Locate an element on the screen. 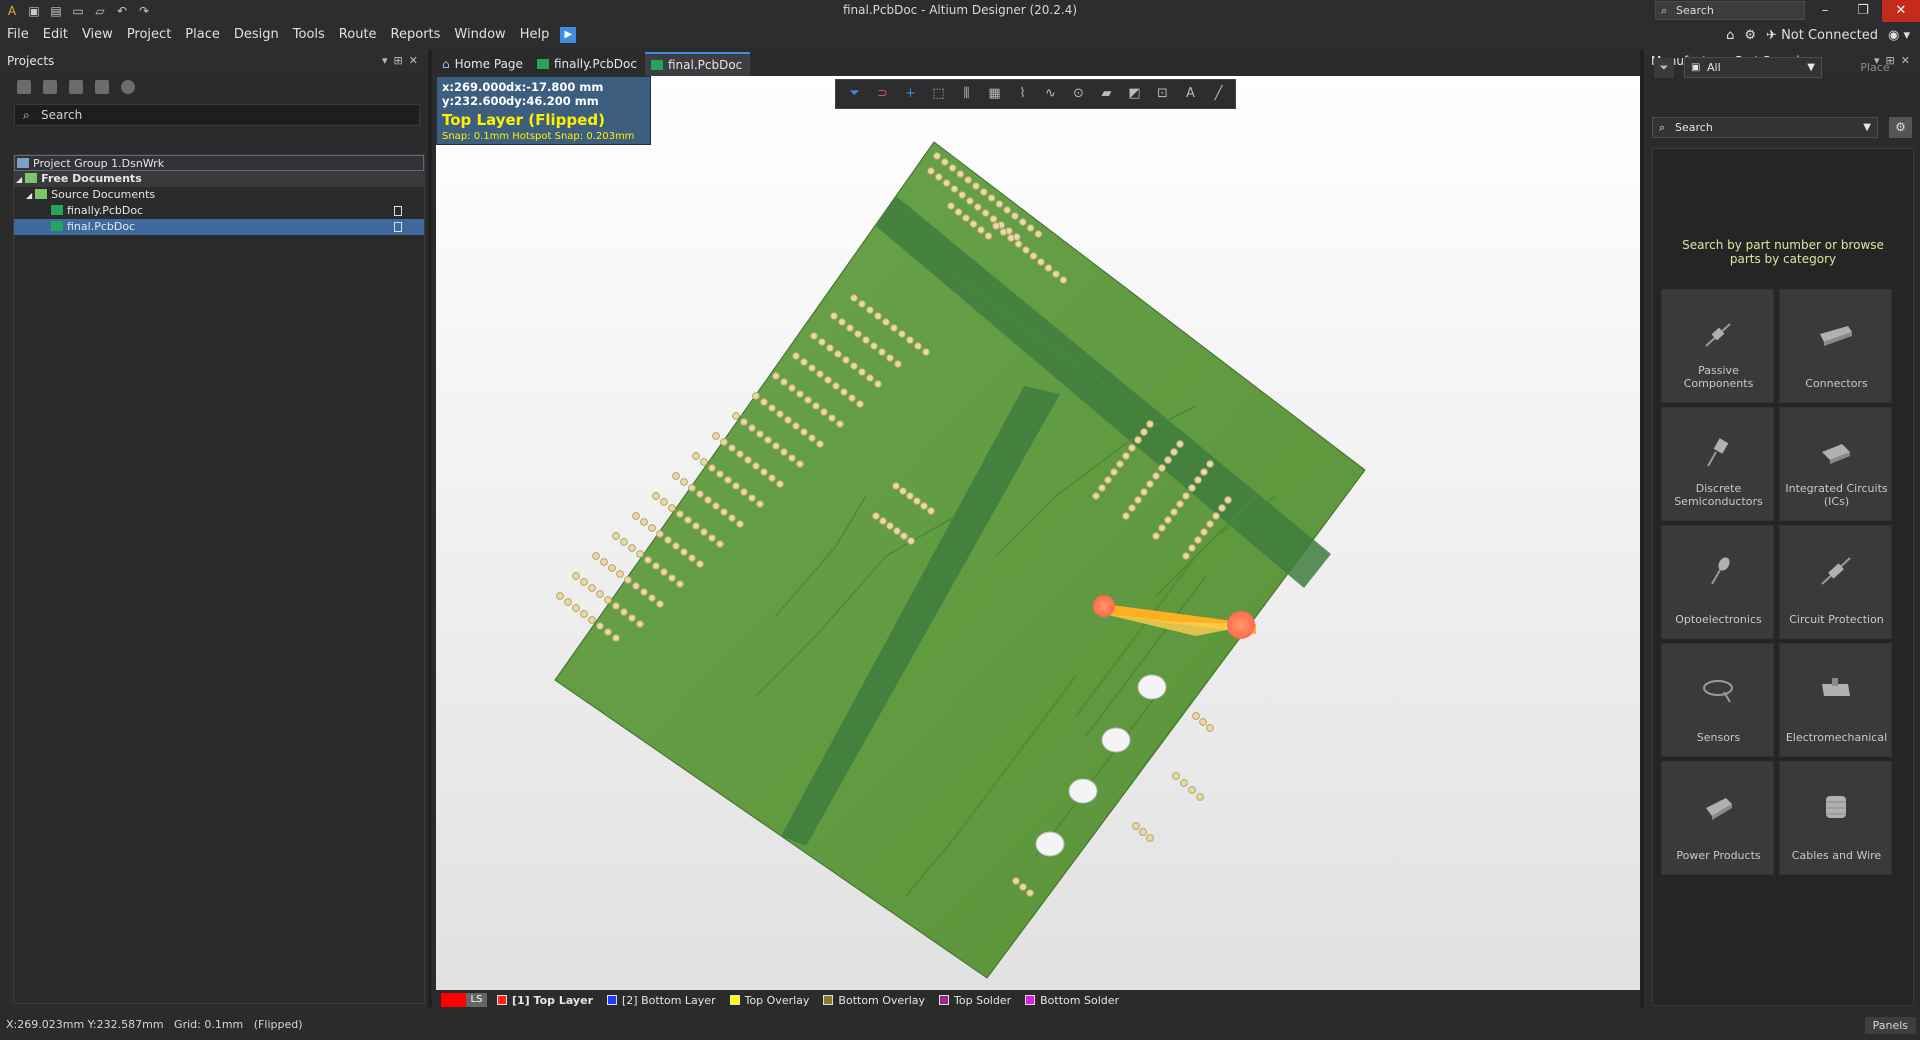 The image size is (1920, 1040). layer-tab-top-solder: Top Solder is located at coordinates (975, 1000).